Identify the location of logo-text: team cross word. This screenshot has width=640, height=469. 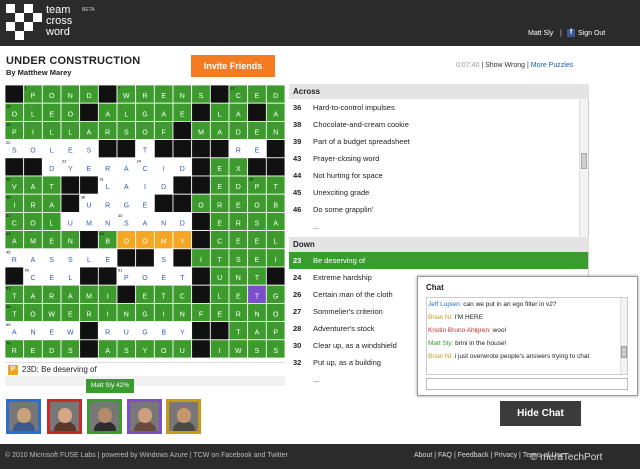
(59, 21).